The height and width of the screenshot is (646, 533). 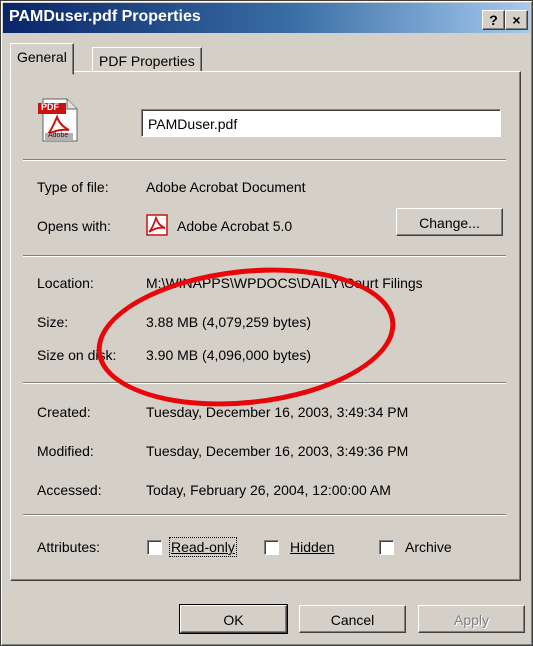 I want to click on adobe-pdf-file-icon: PDF Adobe, so click(x=59, y=120).